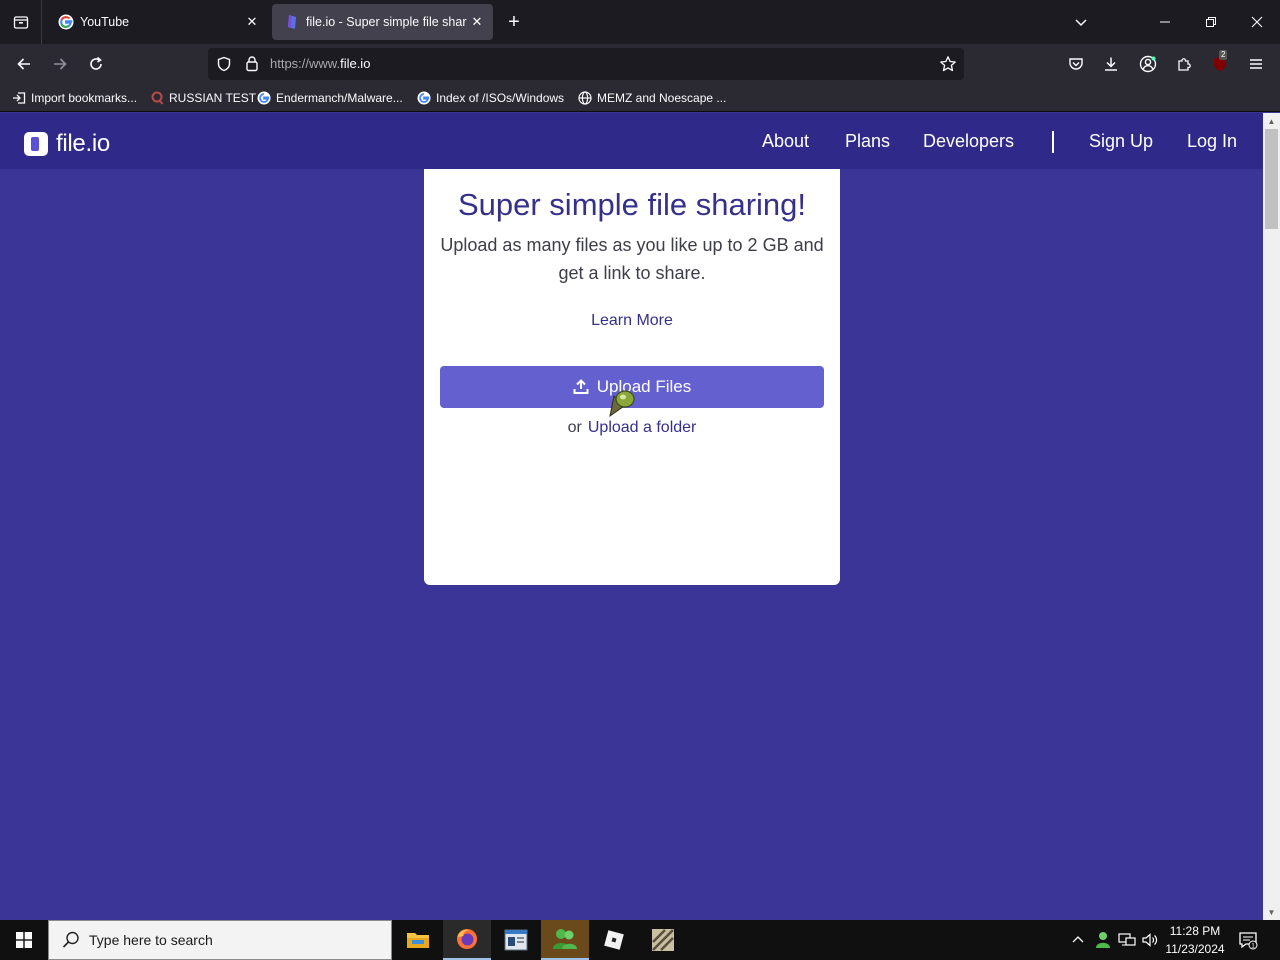 The height and width of the screenshot is (960, 1280). I want to click on site-logo: file.io, so click(67, 144).